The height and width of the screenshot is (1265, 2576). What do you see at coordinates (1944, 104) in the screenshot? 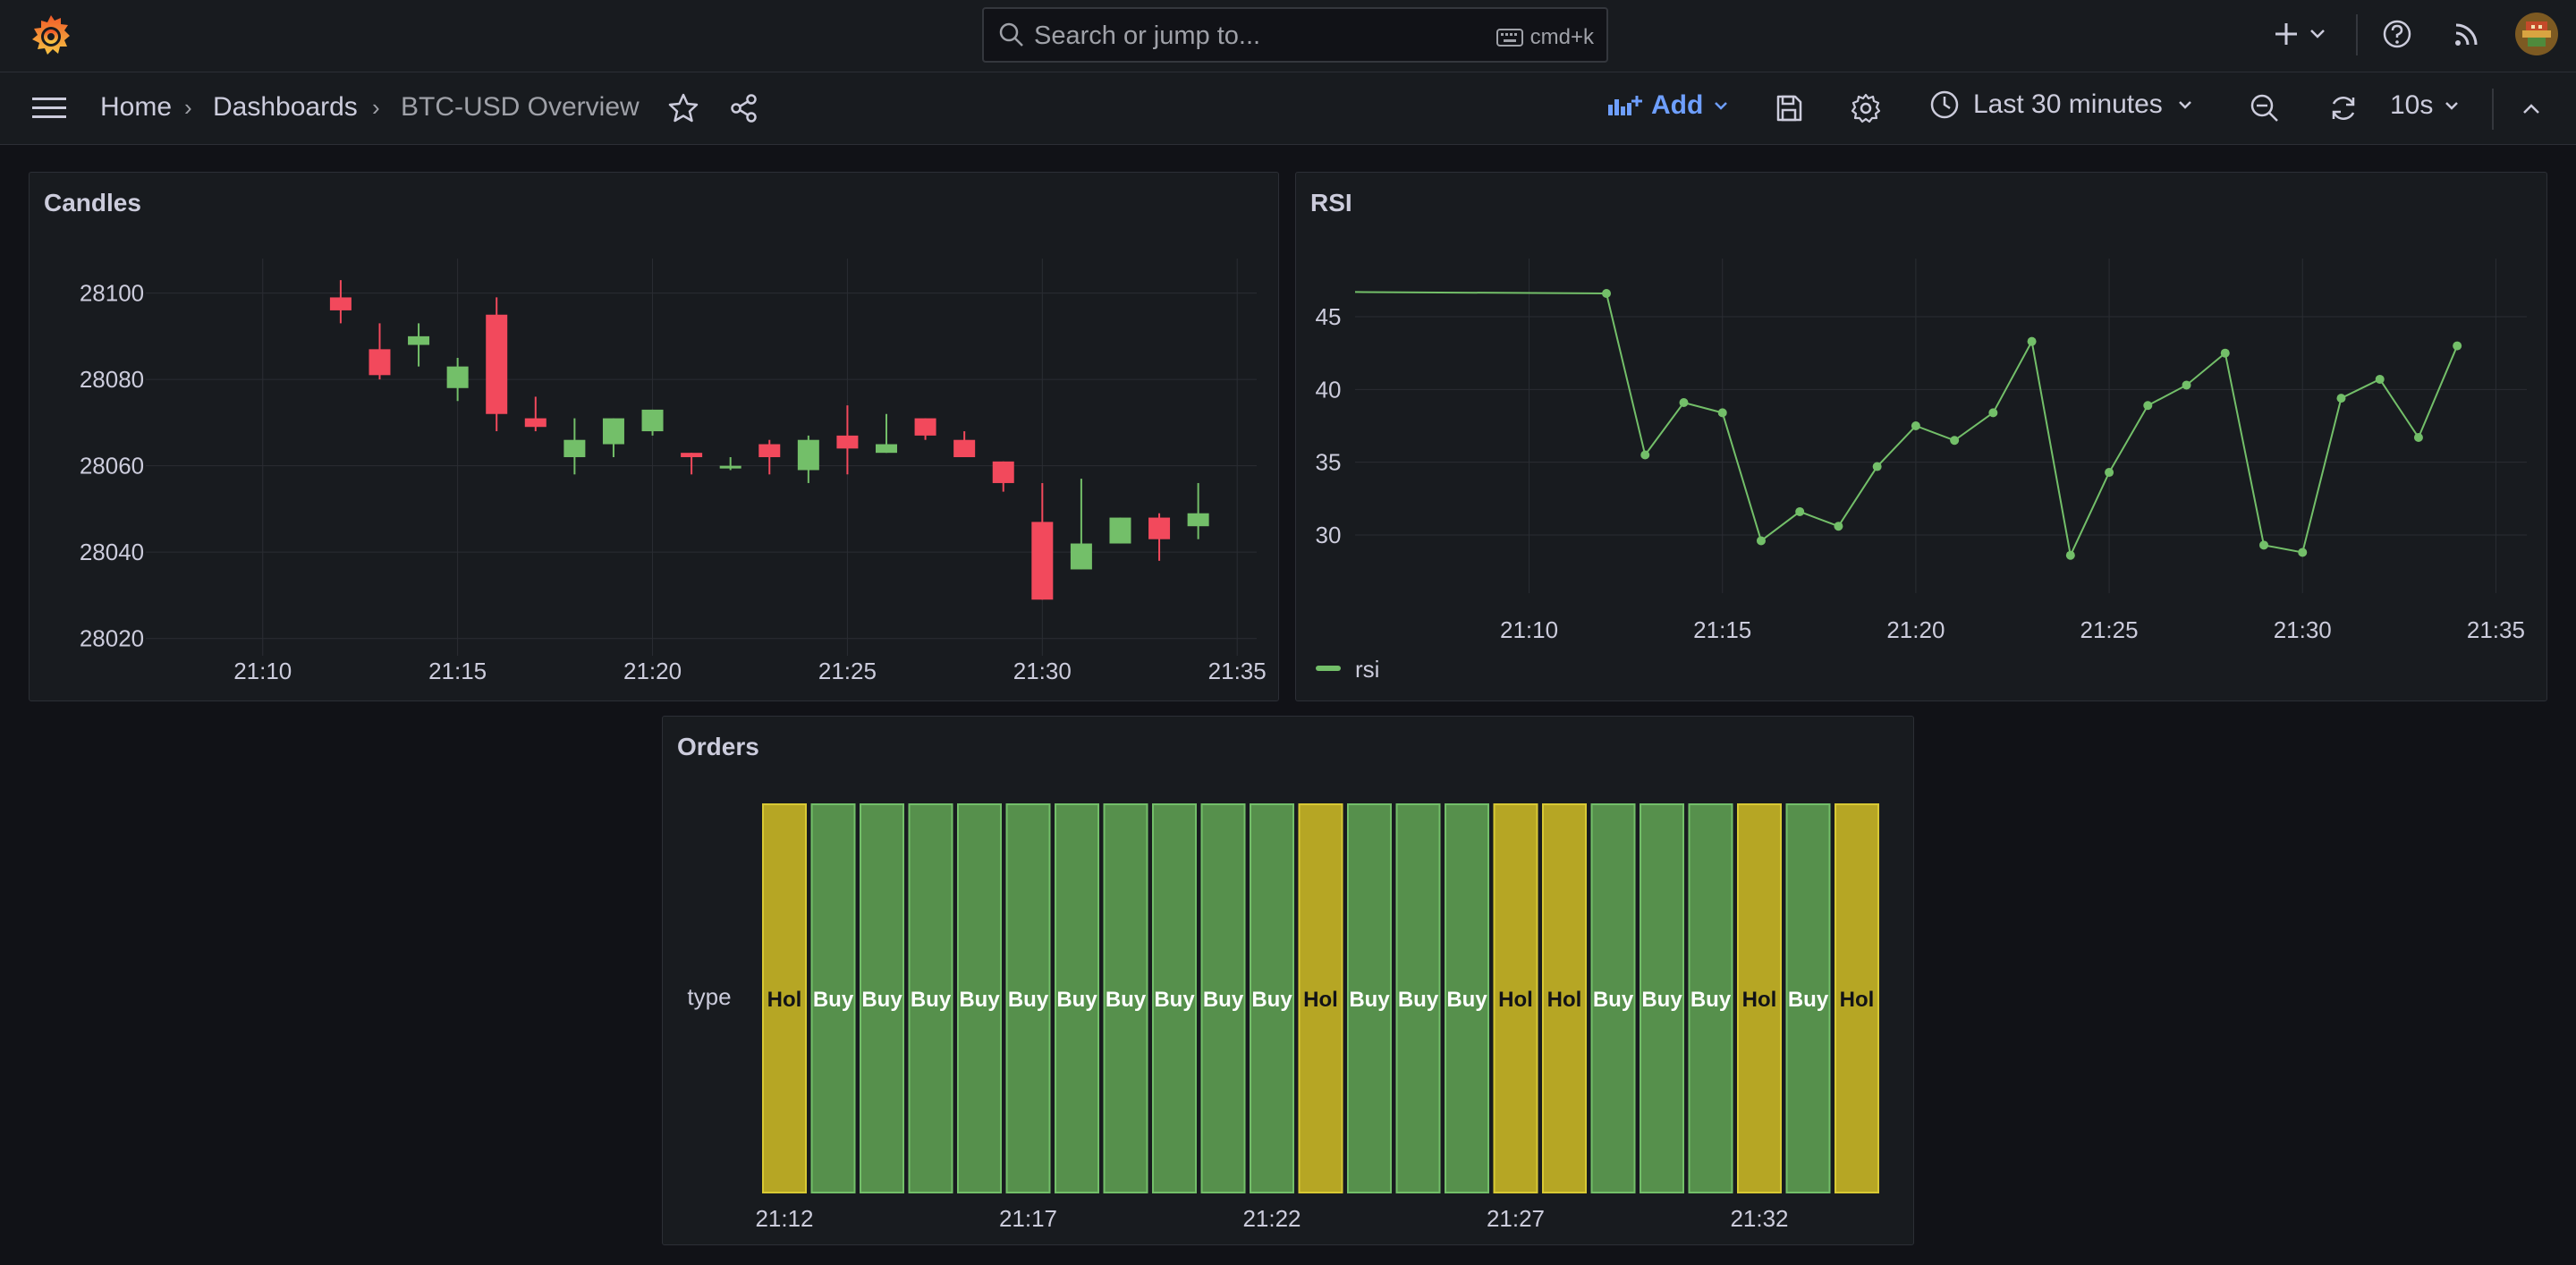
I see `clock-icon` at bounding box center [1944, 104].